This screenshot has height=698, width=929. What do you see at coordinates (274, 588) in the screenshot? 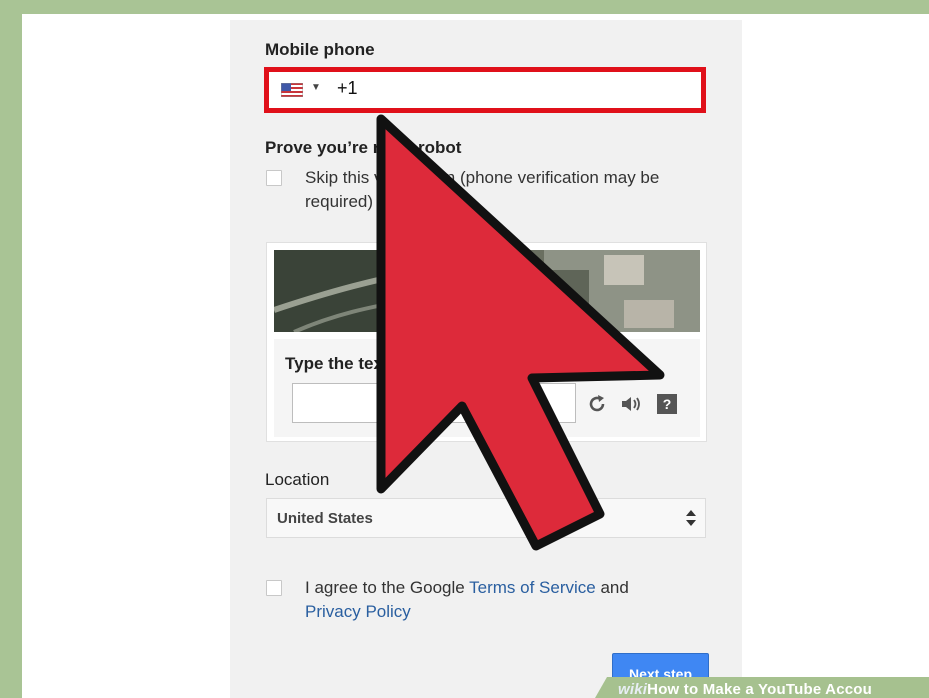
I see `agree-terms-checkbox` at bounding box center [274, 588].